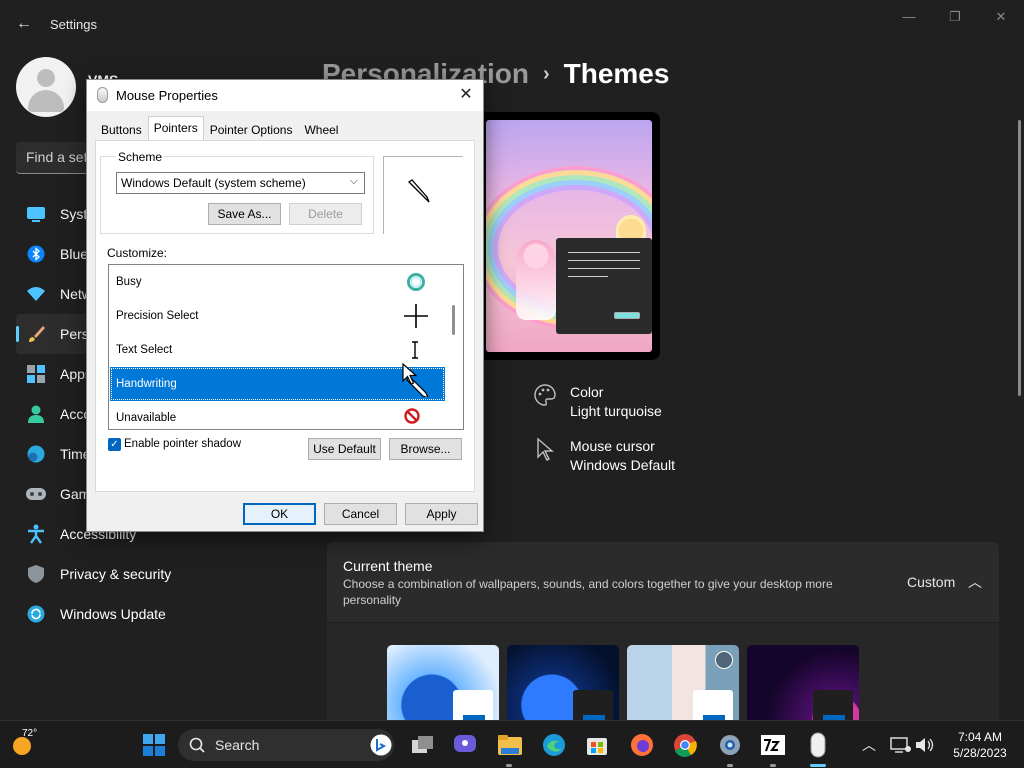  What do you see at coordinates (157, 316) in the screenshot?
I see `list-item-label: Precision Select` at bounding box center [157, 316].